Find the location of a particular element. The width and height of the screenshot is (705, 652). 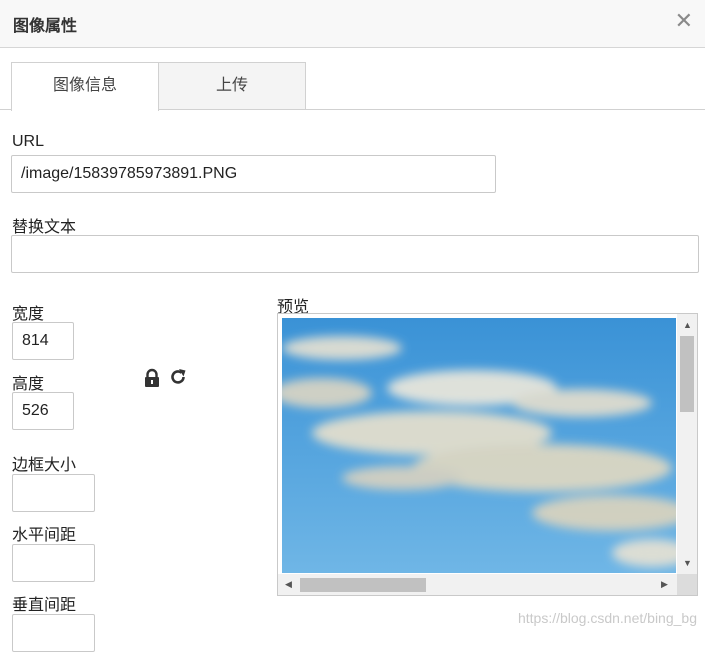

dialog-titlebar: 图像属性 ✕ is located at coordinates (352, 24).